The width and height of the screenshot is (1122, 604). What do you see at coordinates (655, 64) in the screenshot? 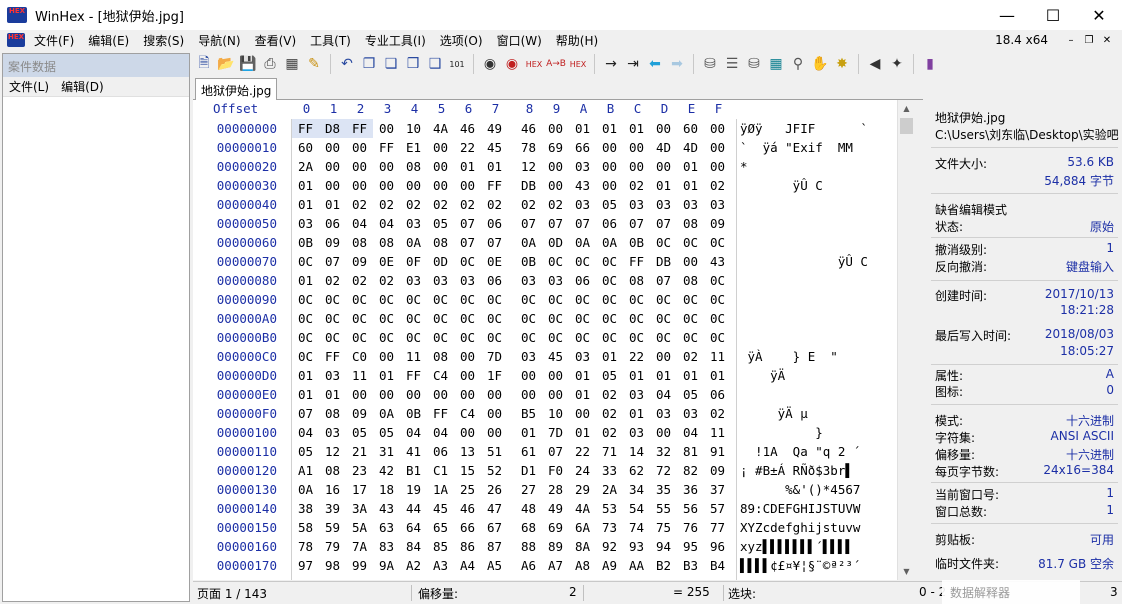
I see `back-arrow-icon: ⬅` at bounding box center [655, 64].